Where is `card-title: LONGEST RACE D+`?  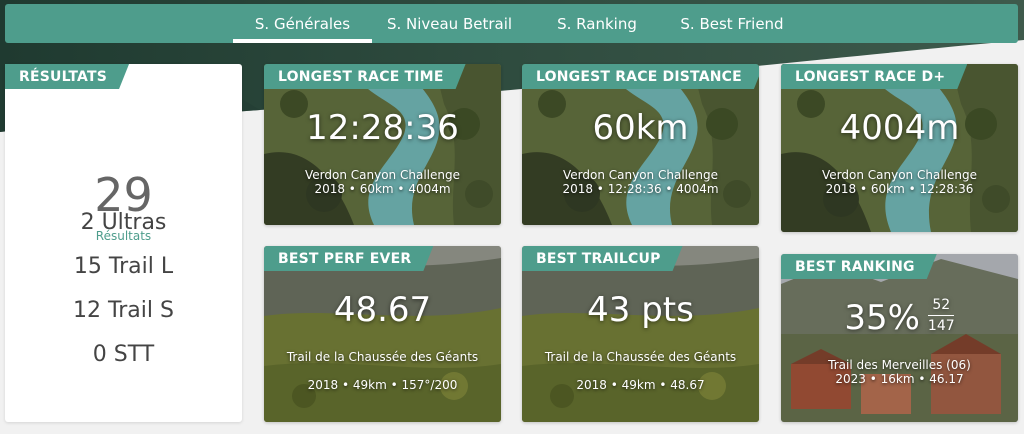 card-title: LONGEST RACE D+ is located at coordinates (874, 76).